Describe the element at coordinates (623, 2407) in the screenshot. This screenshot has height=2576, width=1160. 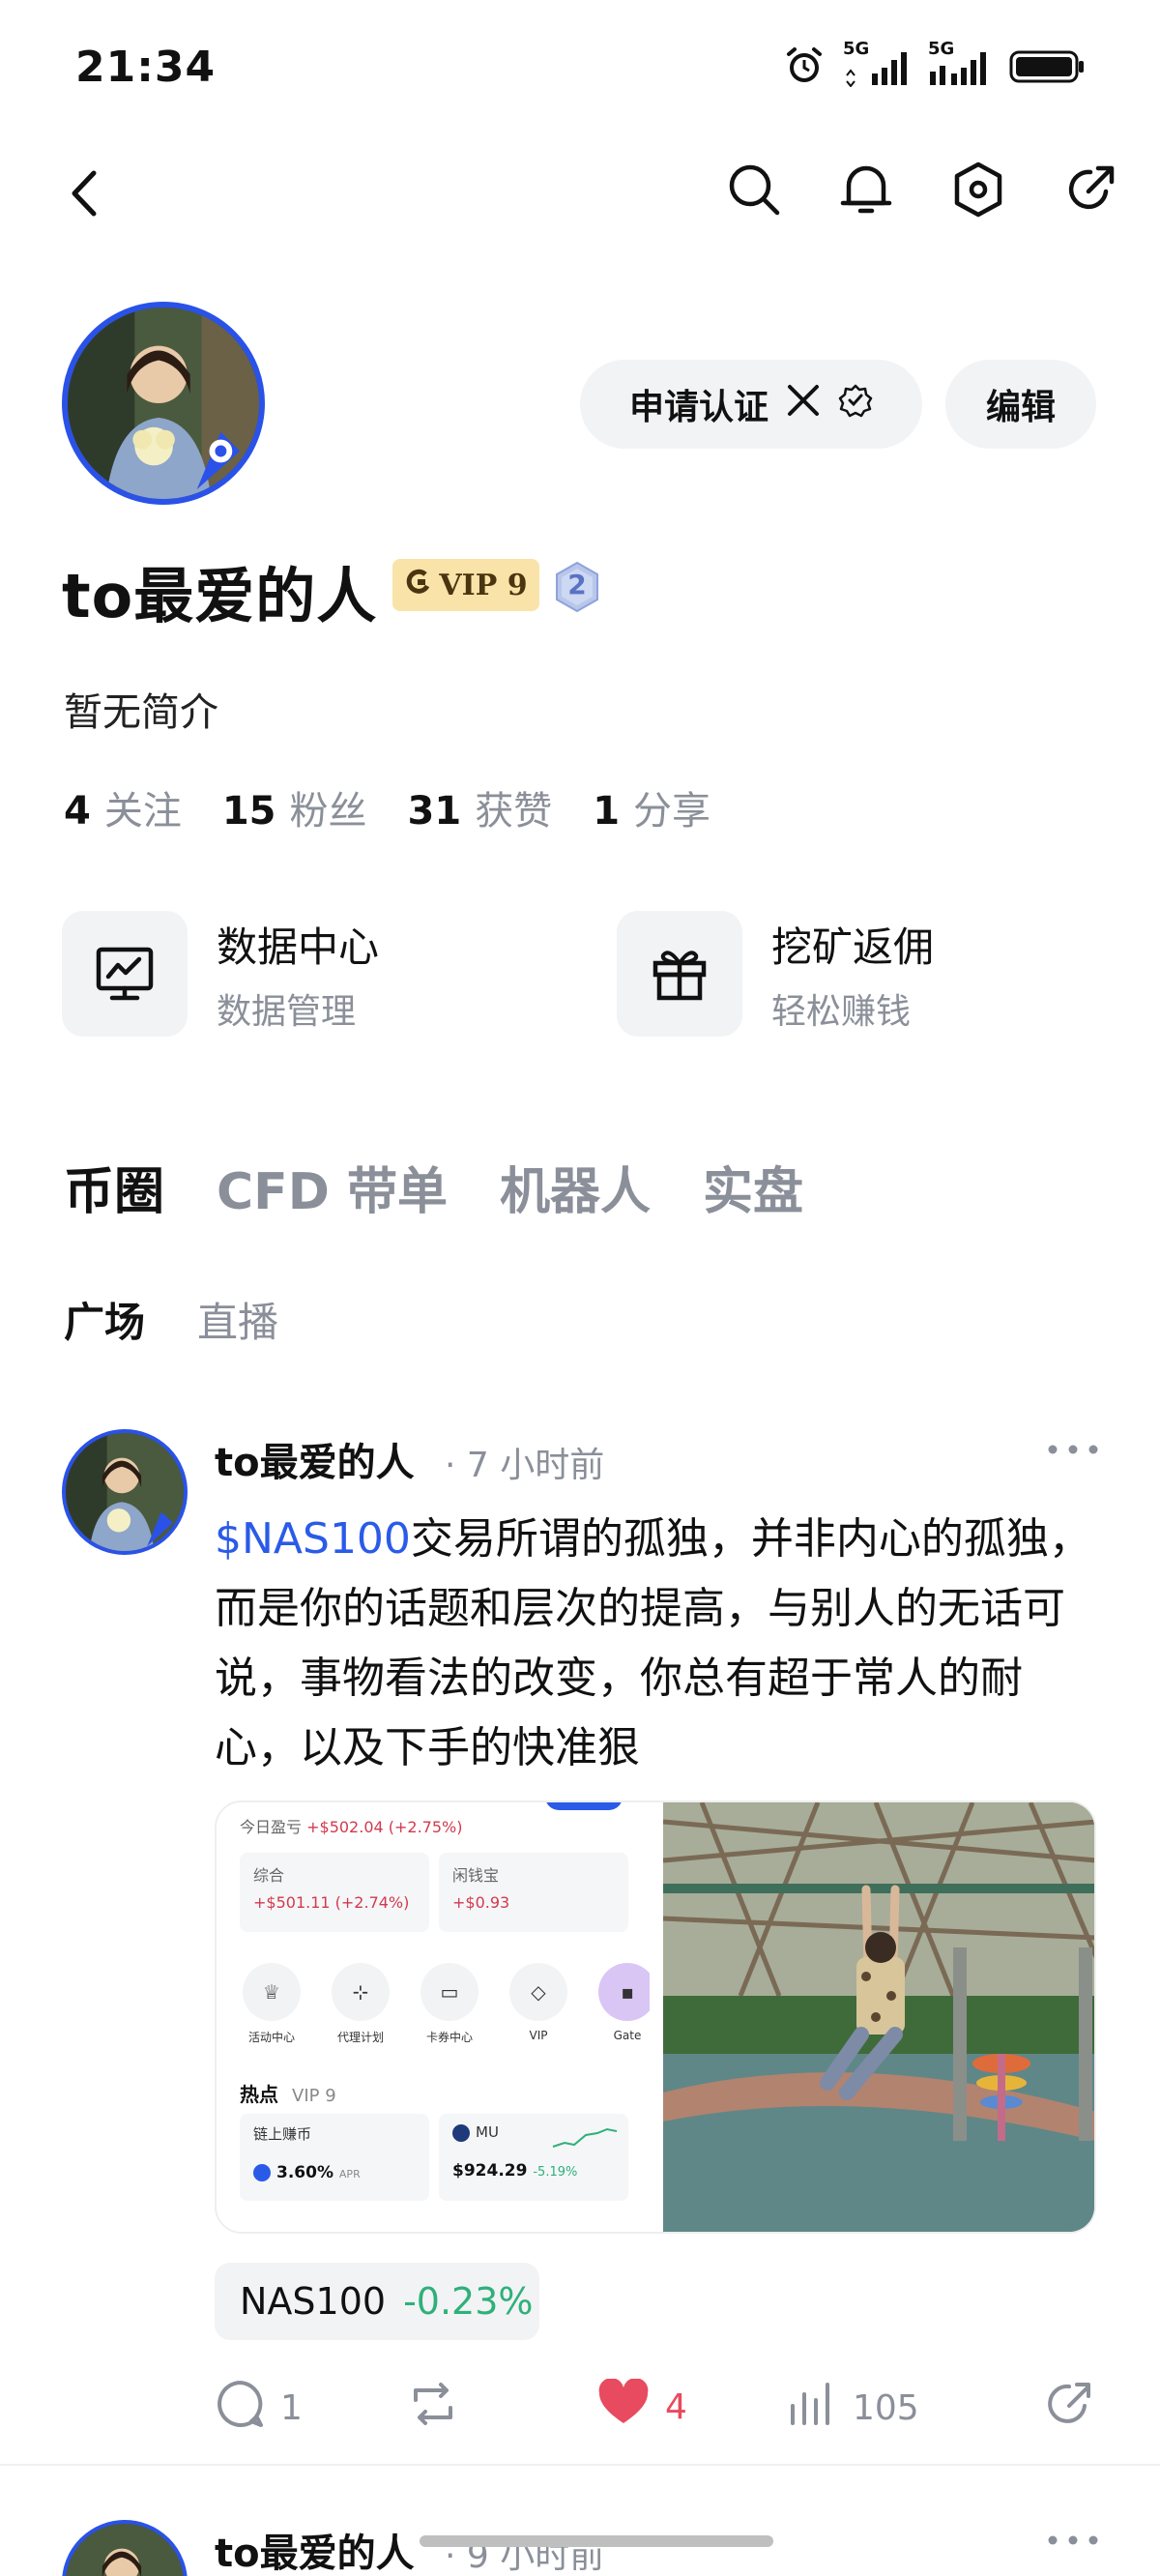
I see `heart-filled-icon` at that location.